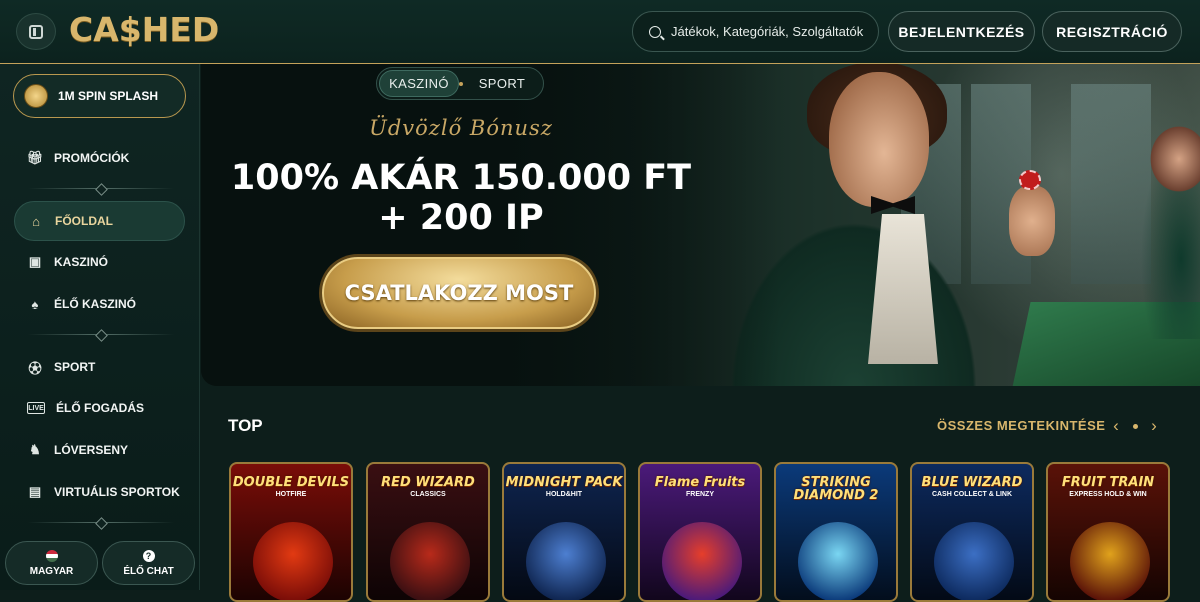 The width and height of the screenshot is (1200, 602). What do you see at coordinates (428, 494) in the screenshot?
I see `game-subtitle: CLASSICS` at bounding box center [428, 494].